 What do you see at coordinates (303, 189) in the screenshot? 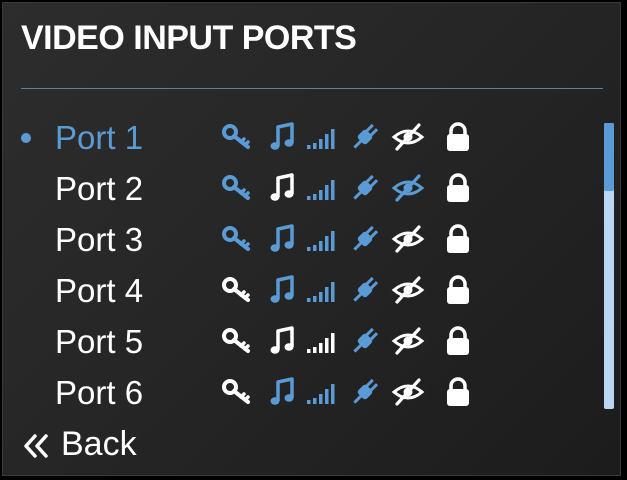
I see `port-row: Port 2` at bounding box center [303, 189].